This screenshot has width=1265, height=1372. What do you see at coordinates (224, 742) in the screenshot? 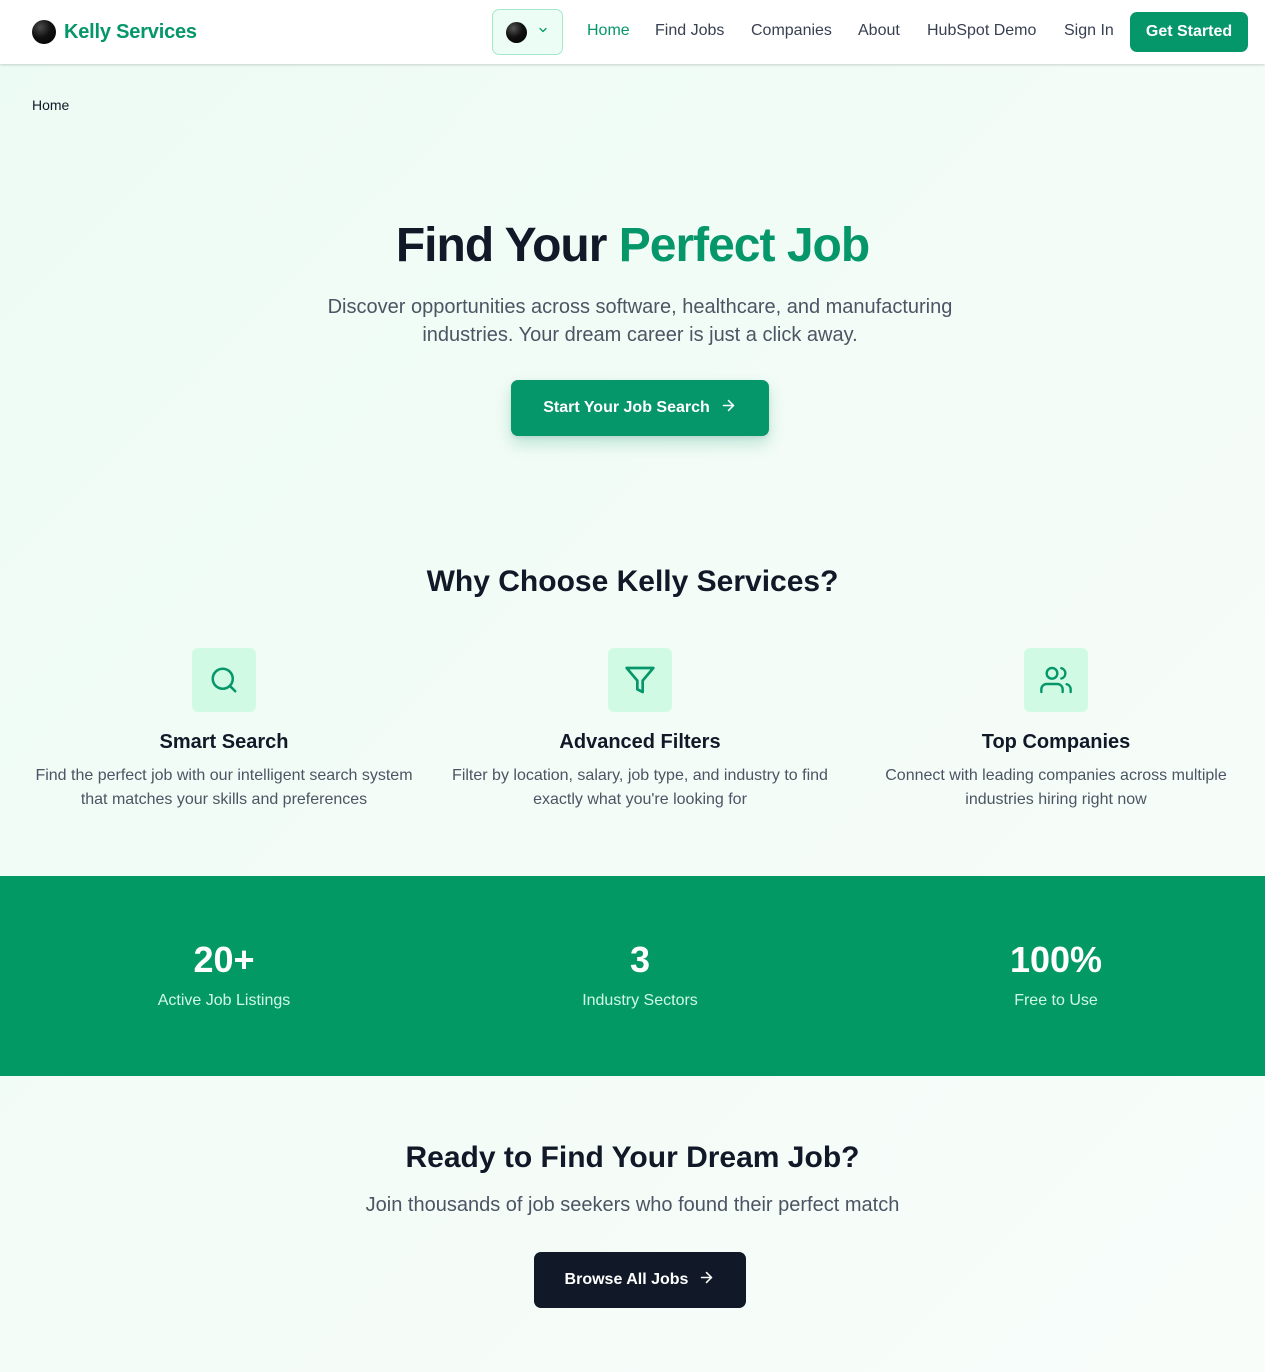
I see `feature-title: Smart Search` at bounding box center [224, 742].